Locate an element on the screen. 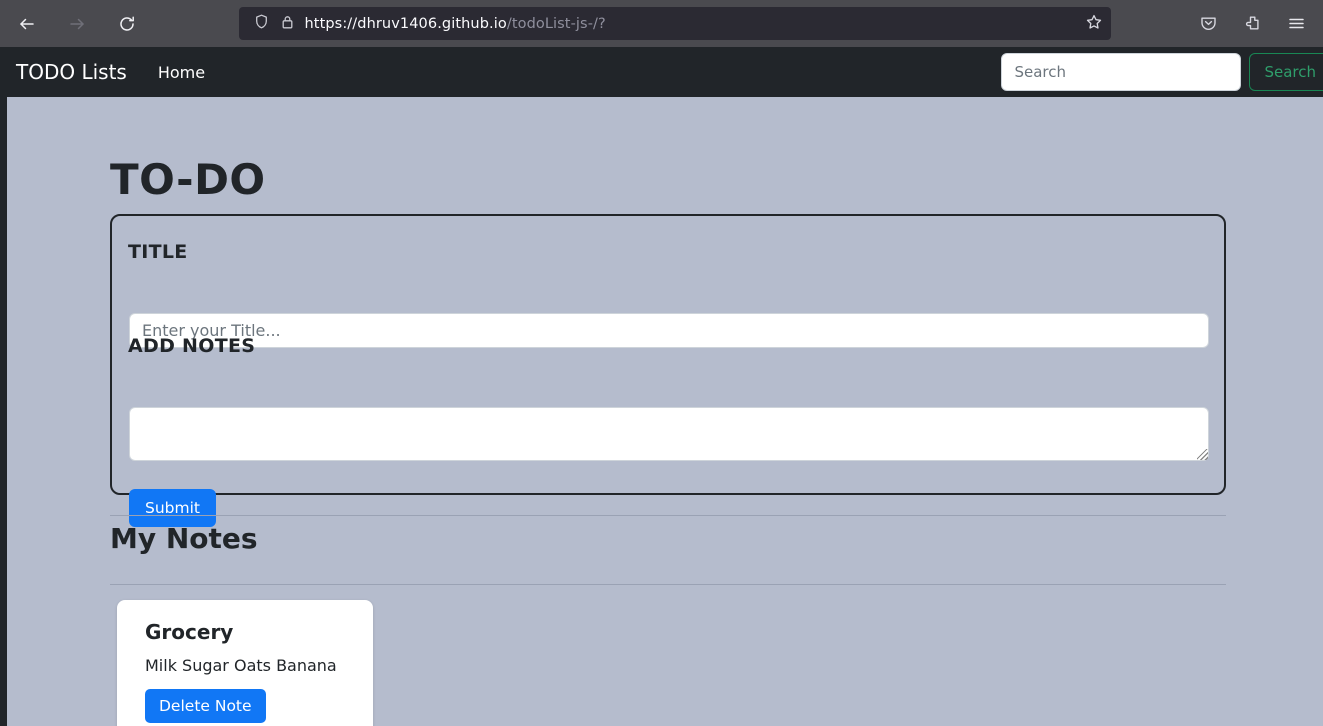  notes-textarea is located at coordinates (669, 434).